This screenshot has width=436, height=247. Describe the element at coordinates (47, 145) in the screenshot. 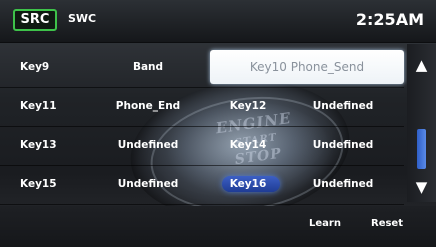

I see `key13-label: Key13` at that location.